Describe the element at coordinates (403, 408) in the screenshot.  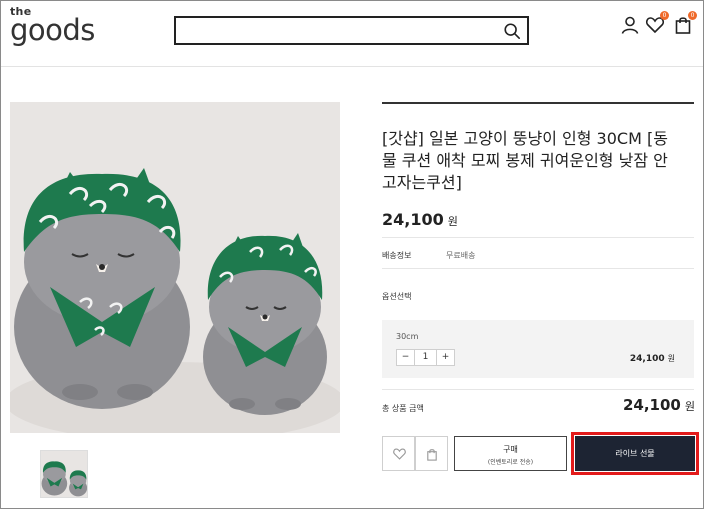
I see `total-amount-label: 총 상품 금액` at that location.